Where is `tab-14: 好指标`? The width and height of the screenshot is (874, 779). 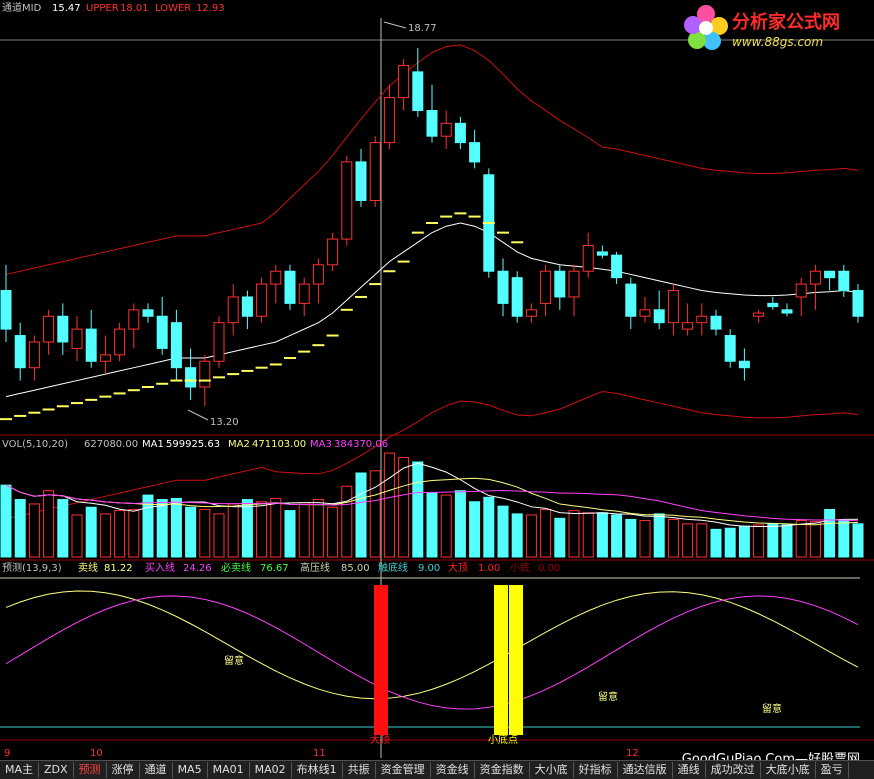
tab-14: 好指标 is located at coordinates (596, 770).